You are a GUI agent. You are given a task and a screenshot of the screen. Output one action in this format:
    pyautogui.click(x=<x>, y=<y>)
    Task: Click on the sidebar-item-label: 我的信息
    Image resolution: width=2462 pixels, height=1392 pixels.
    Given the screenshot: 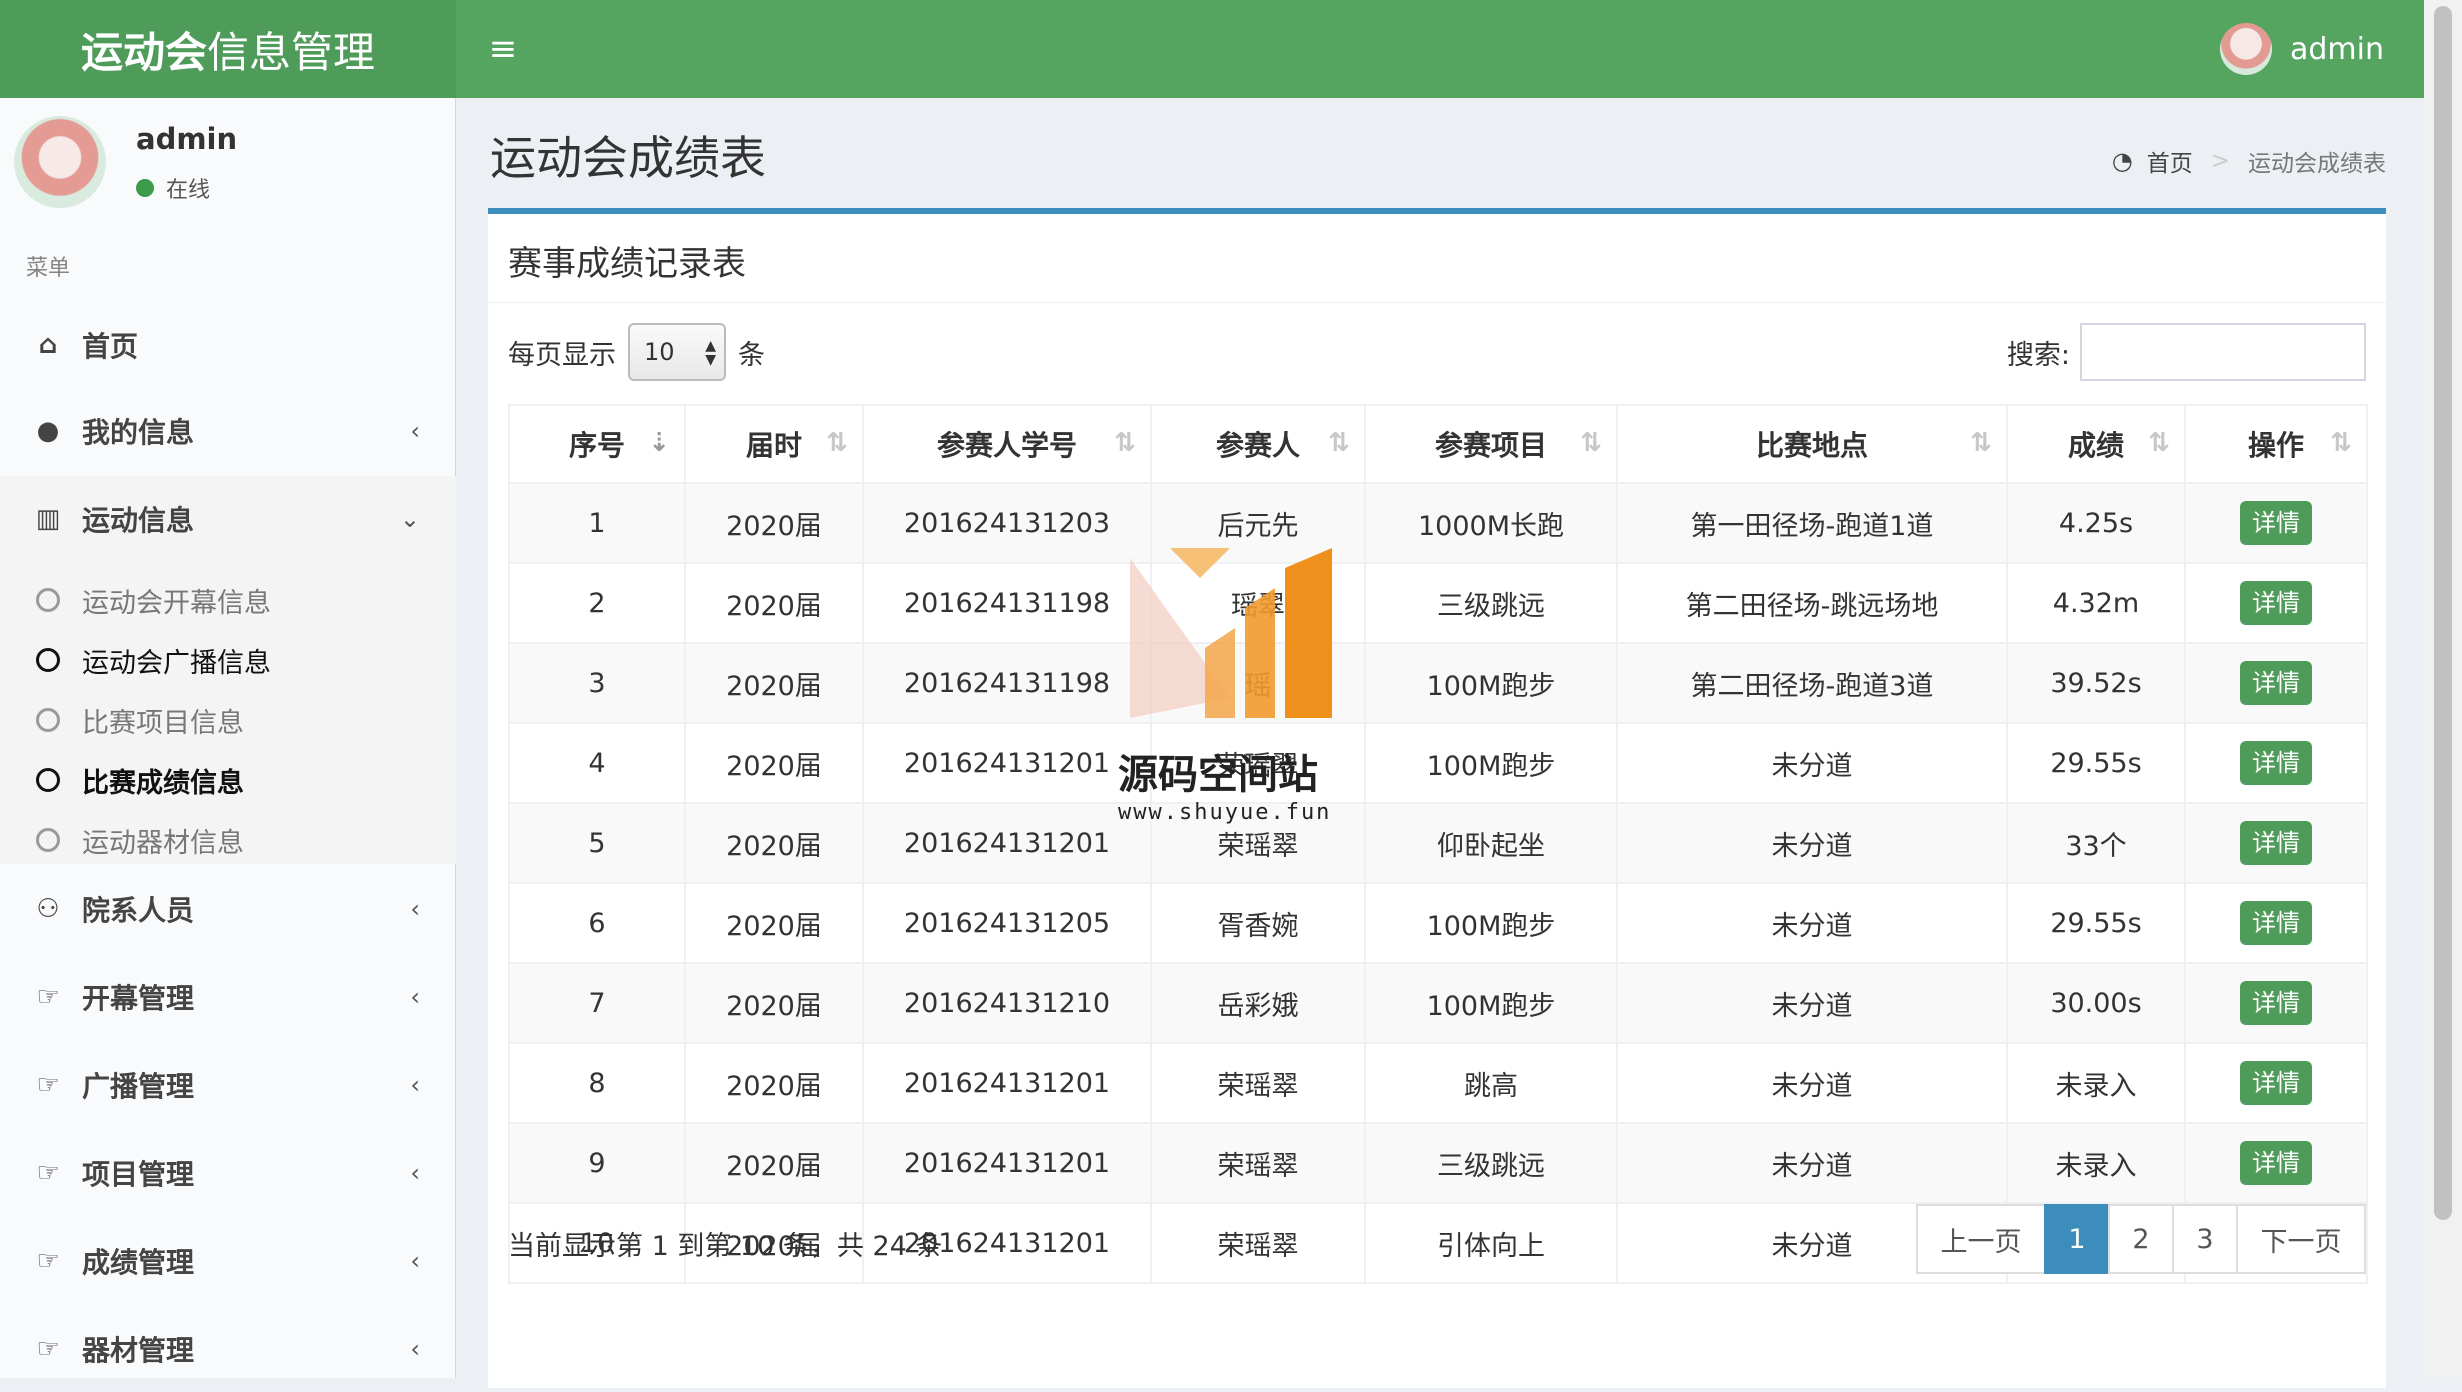 What is the action you would take?
    pyautogui.click(x=138, y=432)
    